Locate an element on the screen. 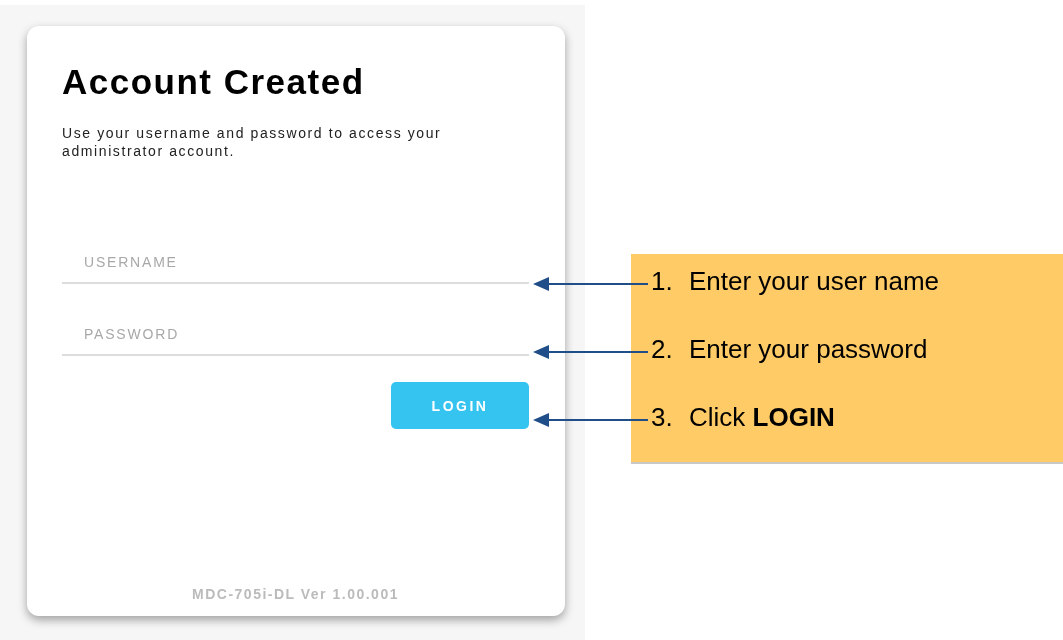  step-text: Click LOGIN is located at coordinates (762, 417).